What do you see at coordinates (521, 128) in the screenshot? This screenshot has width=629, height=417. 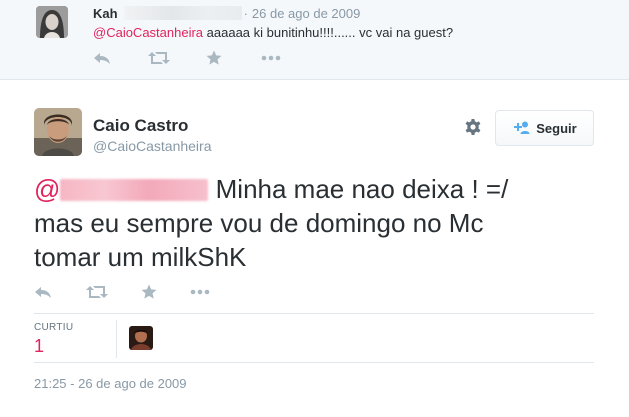 I see `add-person-icon` at bounding box center [521, 128].